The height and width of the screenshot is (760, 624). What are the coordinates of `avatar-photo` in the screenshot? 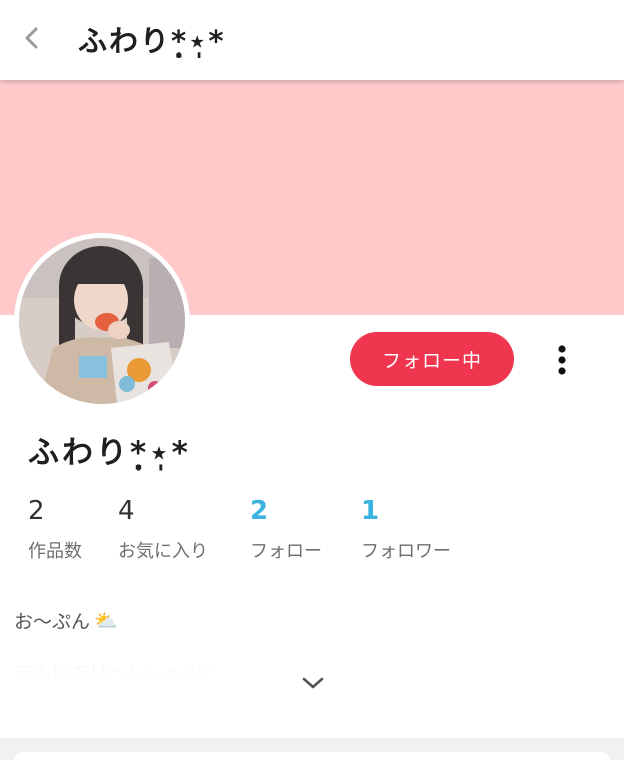 It's located at (102, 321).